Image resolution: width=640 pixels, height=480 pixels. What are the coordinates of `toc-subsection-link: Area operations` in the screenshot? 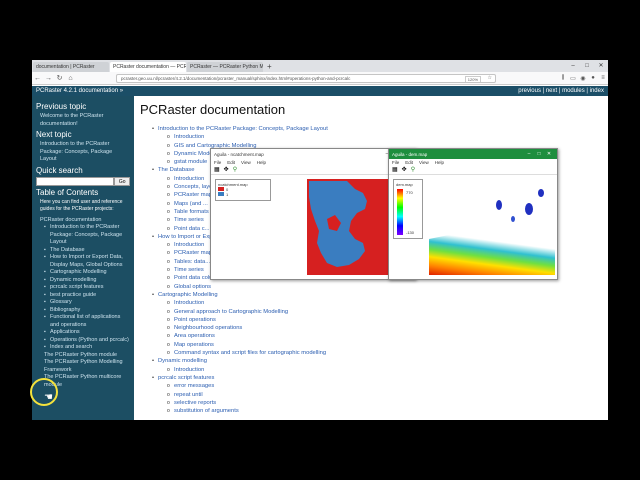 It's located at (371, 336).